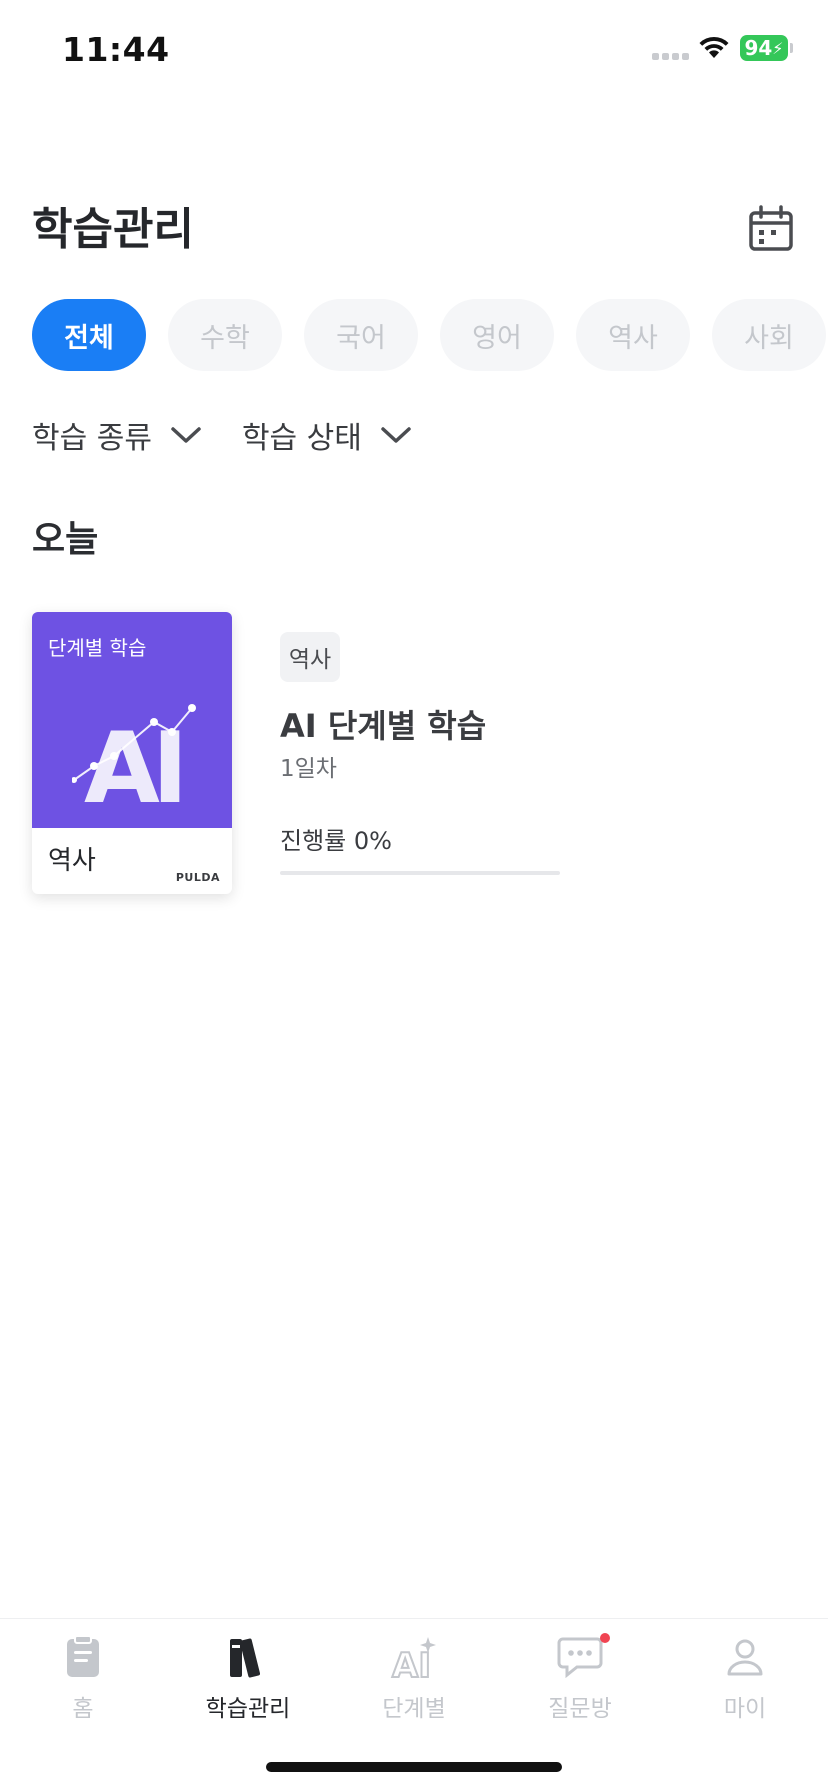 Image resolution: width=828 pixels, height=1792 pixels. I want to click on study-type-dropdown: 학습 종류, so click(117, 435).